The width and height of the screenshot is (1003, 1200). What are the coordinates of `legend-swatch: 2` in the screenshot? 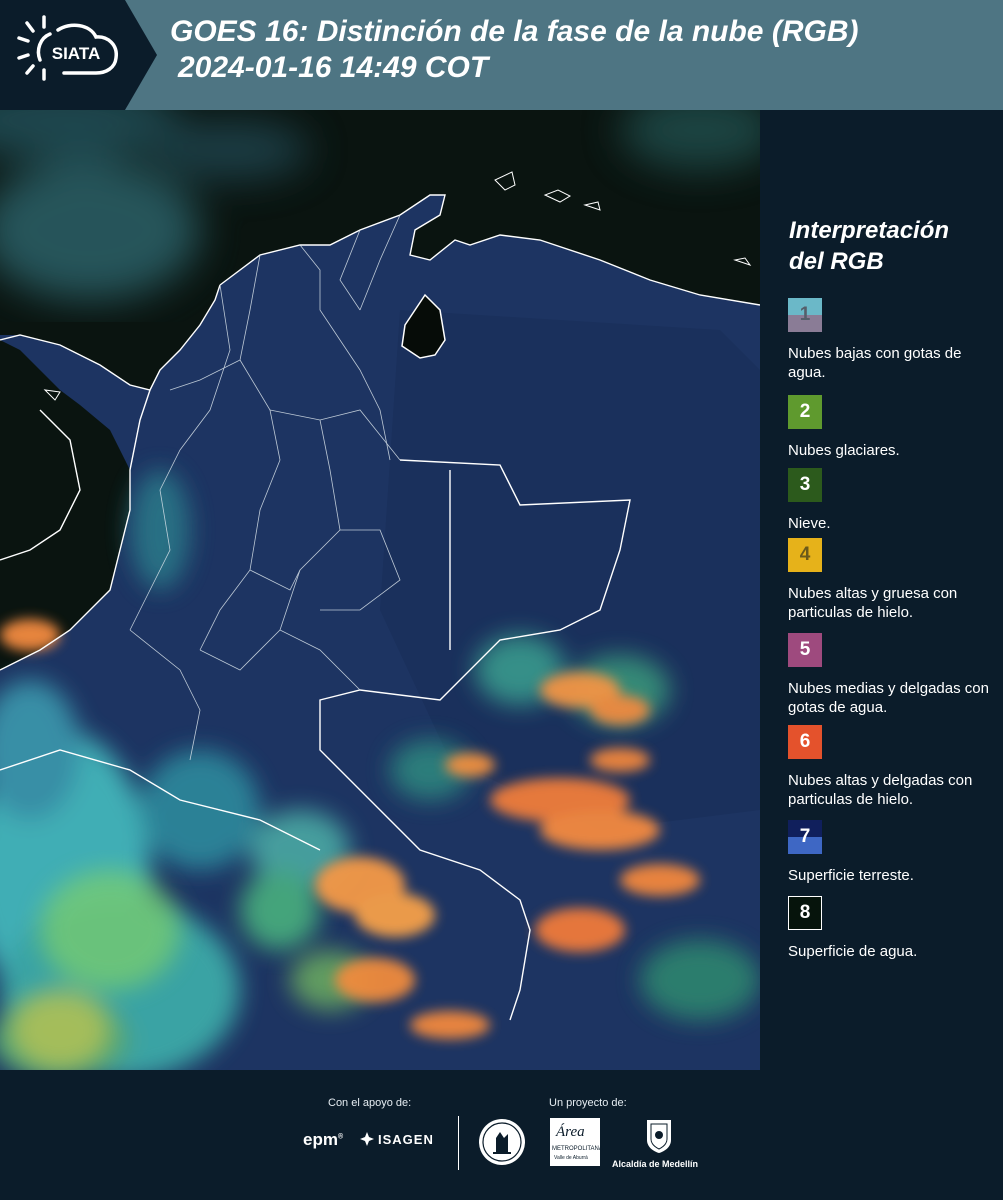 It's located at (805, 412).